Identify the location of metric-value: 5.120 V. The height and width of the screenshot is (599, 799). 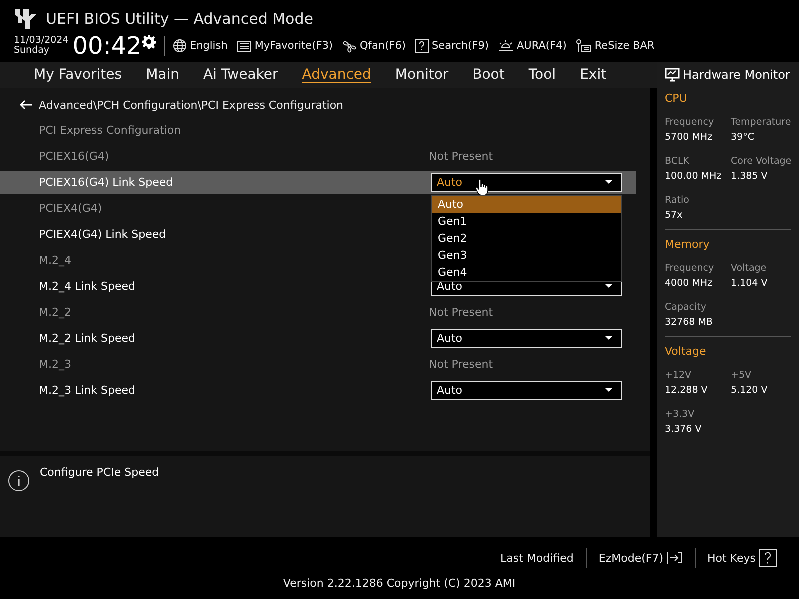
(750, 390).